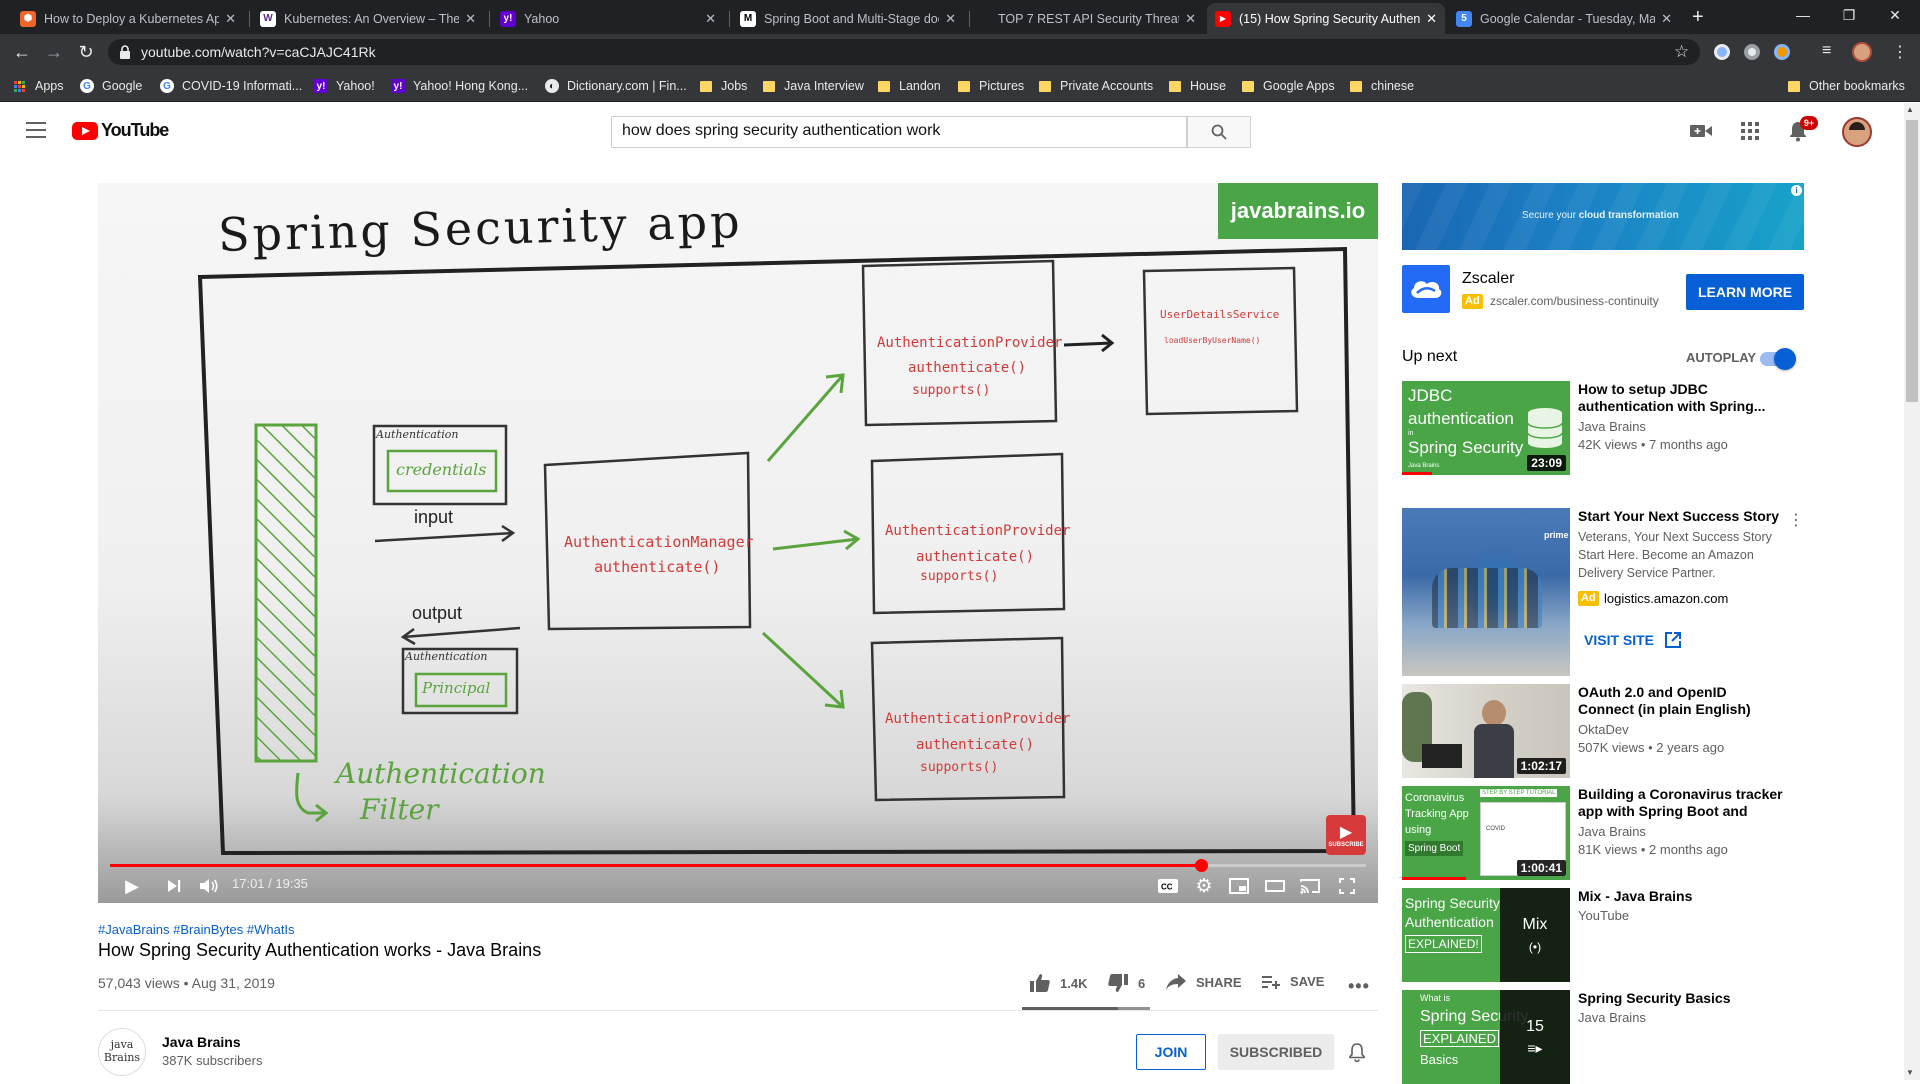  I want to click on ad-info-icon: i, so click(1796, 190).